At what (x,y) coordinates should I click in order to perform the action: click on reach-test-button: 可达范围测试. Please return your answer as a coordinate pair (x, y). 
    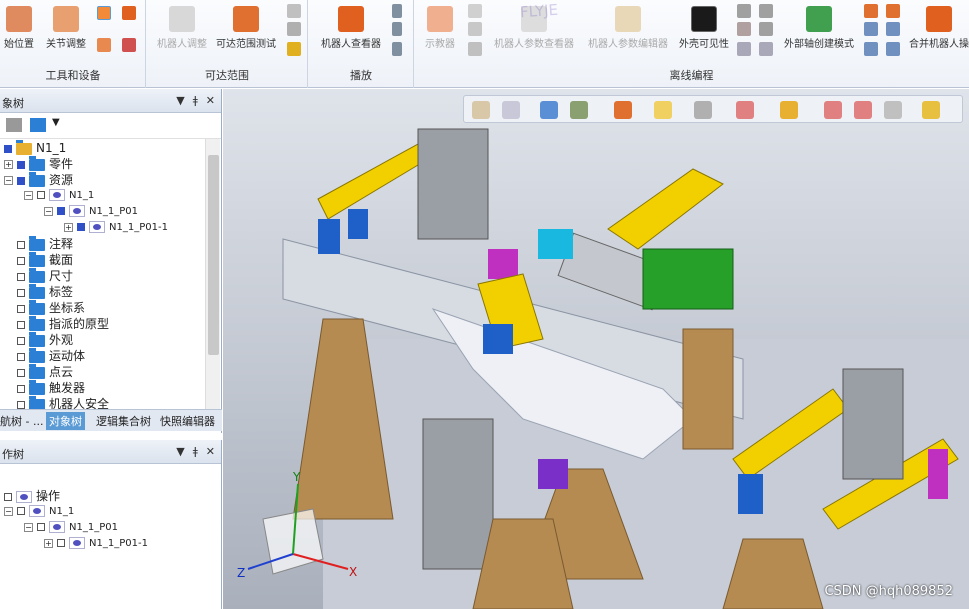
    Looking at the image, I should click on (246, 28).